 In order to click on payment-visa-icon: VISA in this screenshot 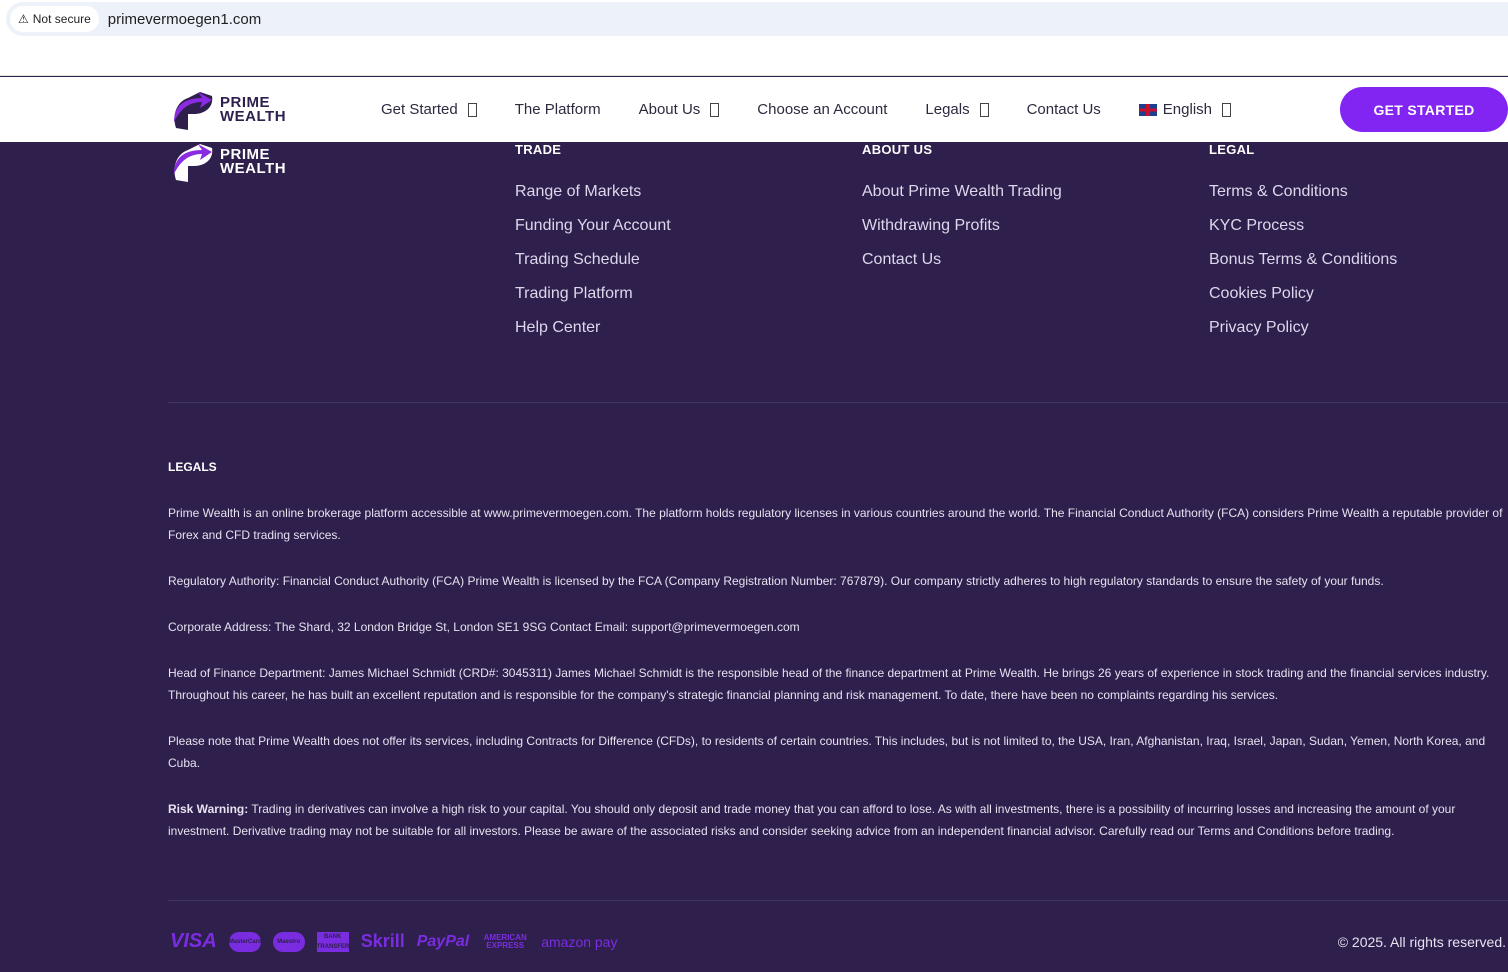, I will do `click(193, 941)`.